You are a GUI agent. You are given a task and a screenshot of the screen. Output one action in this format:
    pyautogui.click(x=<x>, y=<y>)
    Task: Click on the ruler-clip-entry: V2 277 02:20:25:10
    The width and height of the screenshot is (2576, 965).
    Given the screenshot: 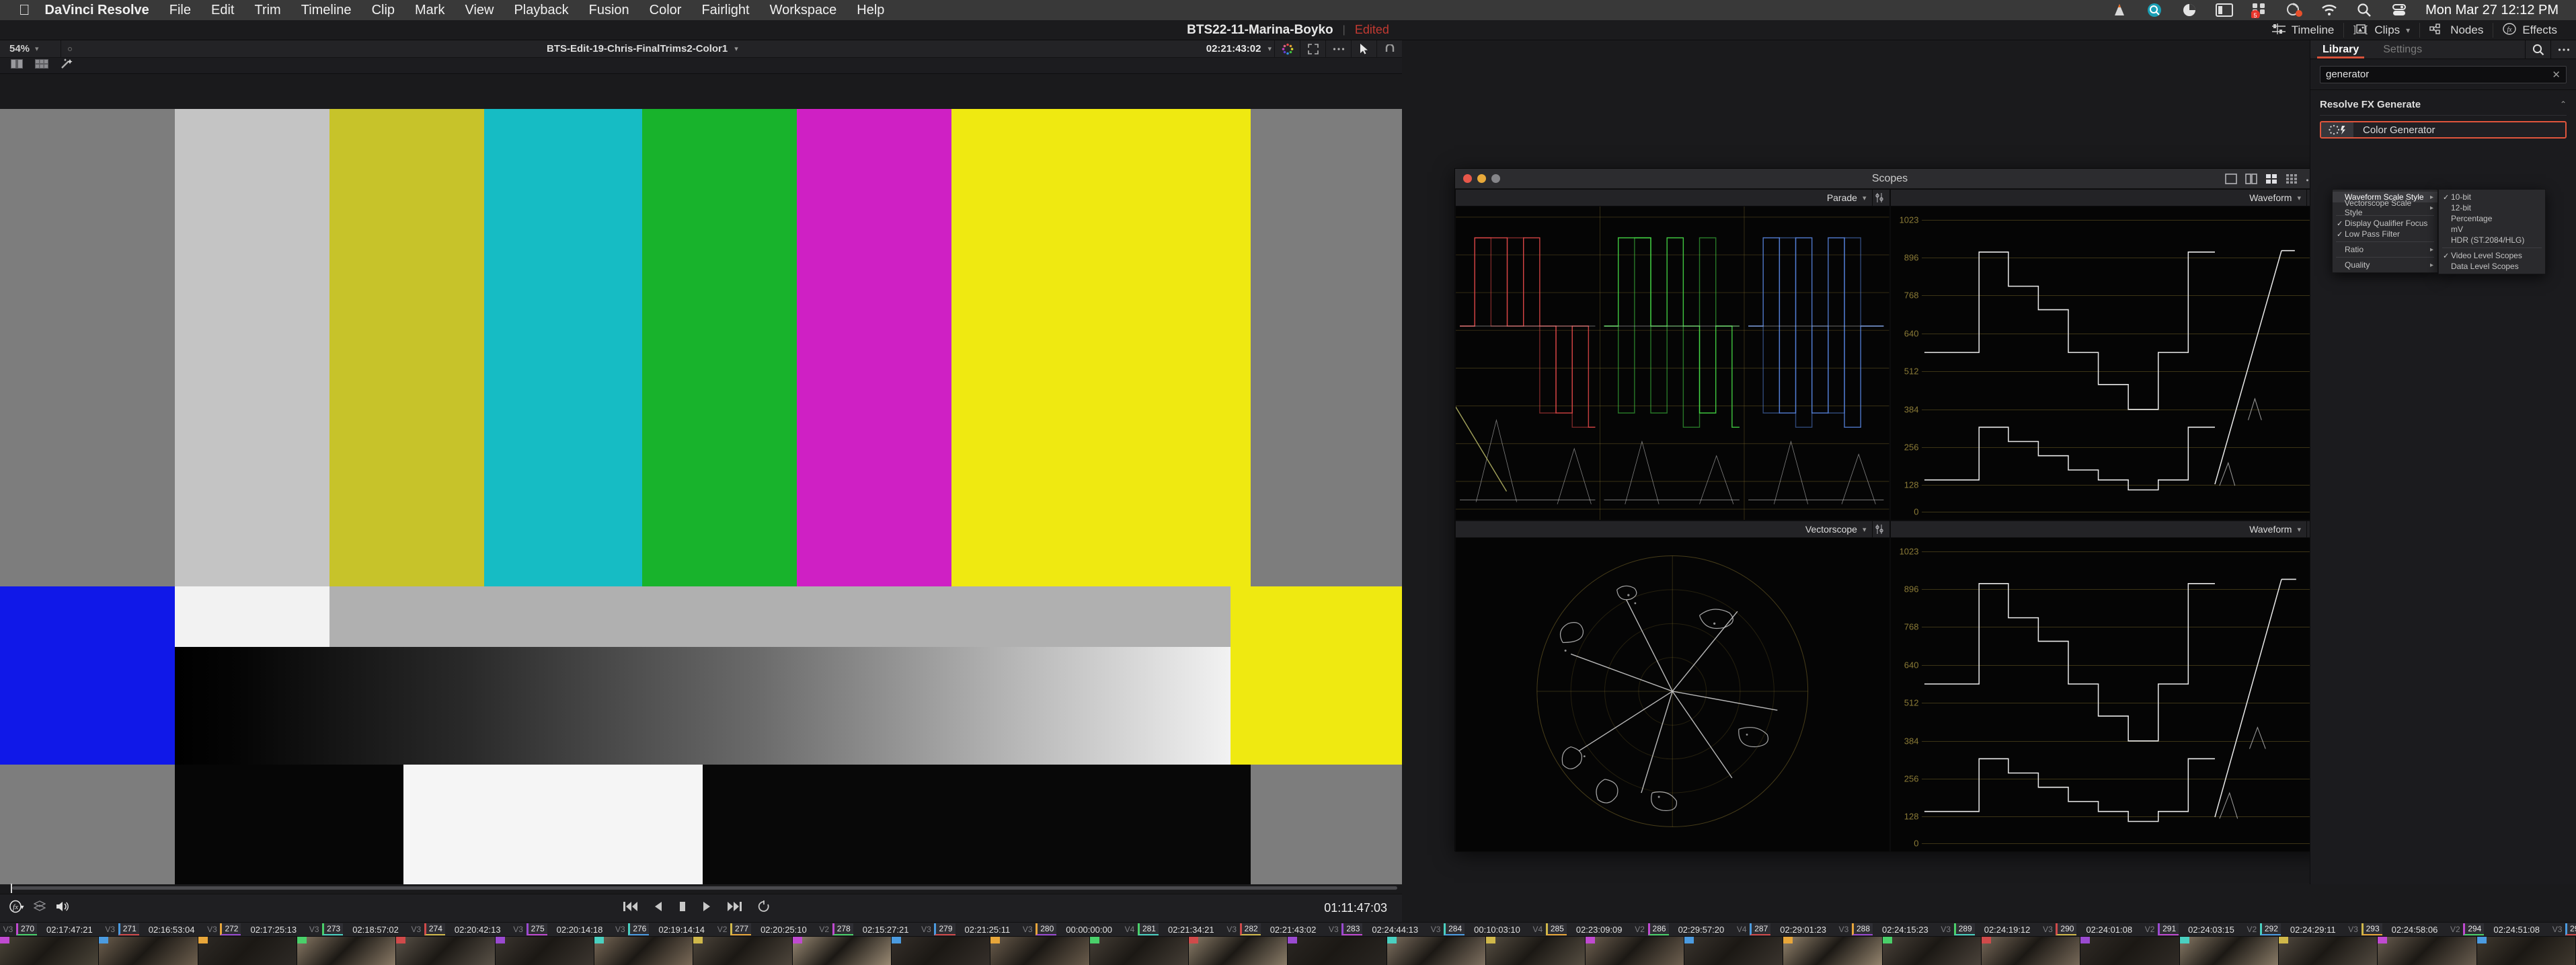 What is the action you would take?
    pyautogui.click(x=765, y=929)
    